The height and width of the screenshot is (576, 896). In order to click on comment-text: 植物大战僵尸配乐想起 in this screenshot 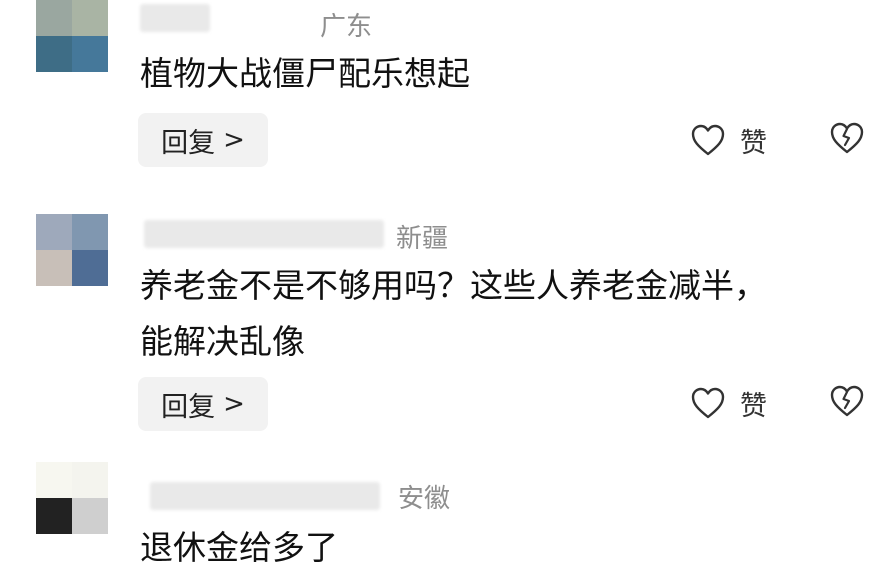, I will do `click(305, 73)`.